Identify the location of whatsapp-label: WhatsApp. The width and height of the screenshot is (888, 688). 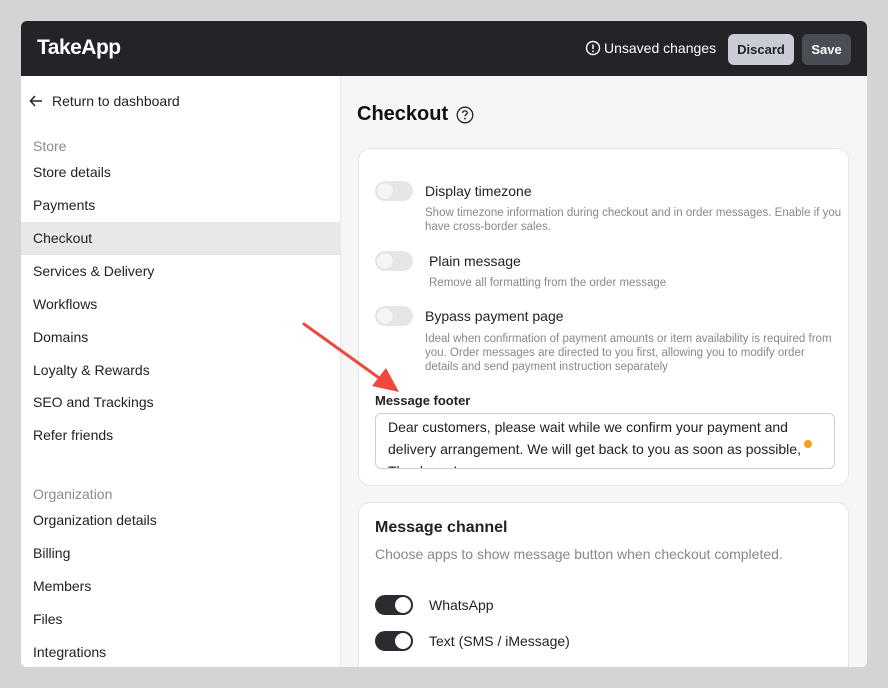
(461, 605).